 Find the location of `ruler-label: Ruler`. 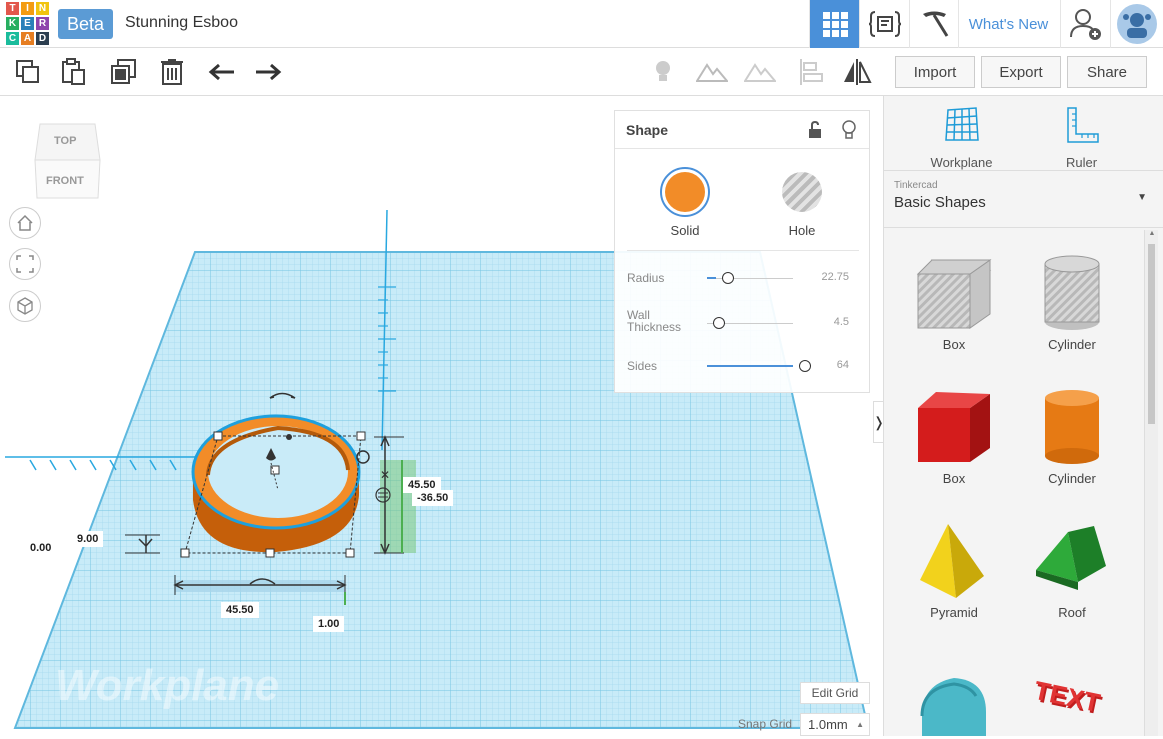

ruler-label: Ruler is located at coordinates (1081, 162).